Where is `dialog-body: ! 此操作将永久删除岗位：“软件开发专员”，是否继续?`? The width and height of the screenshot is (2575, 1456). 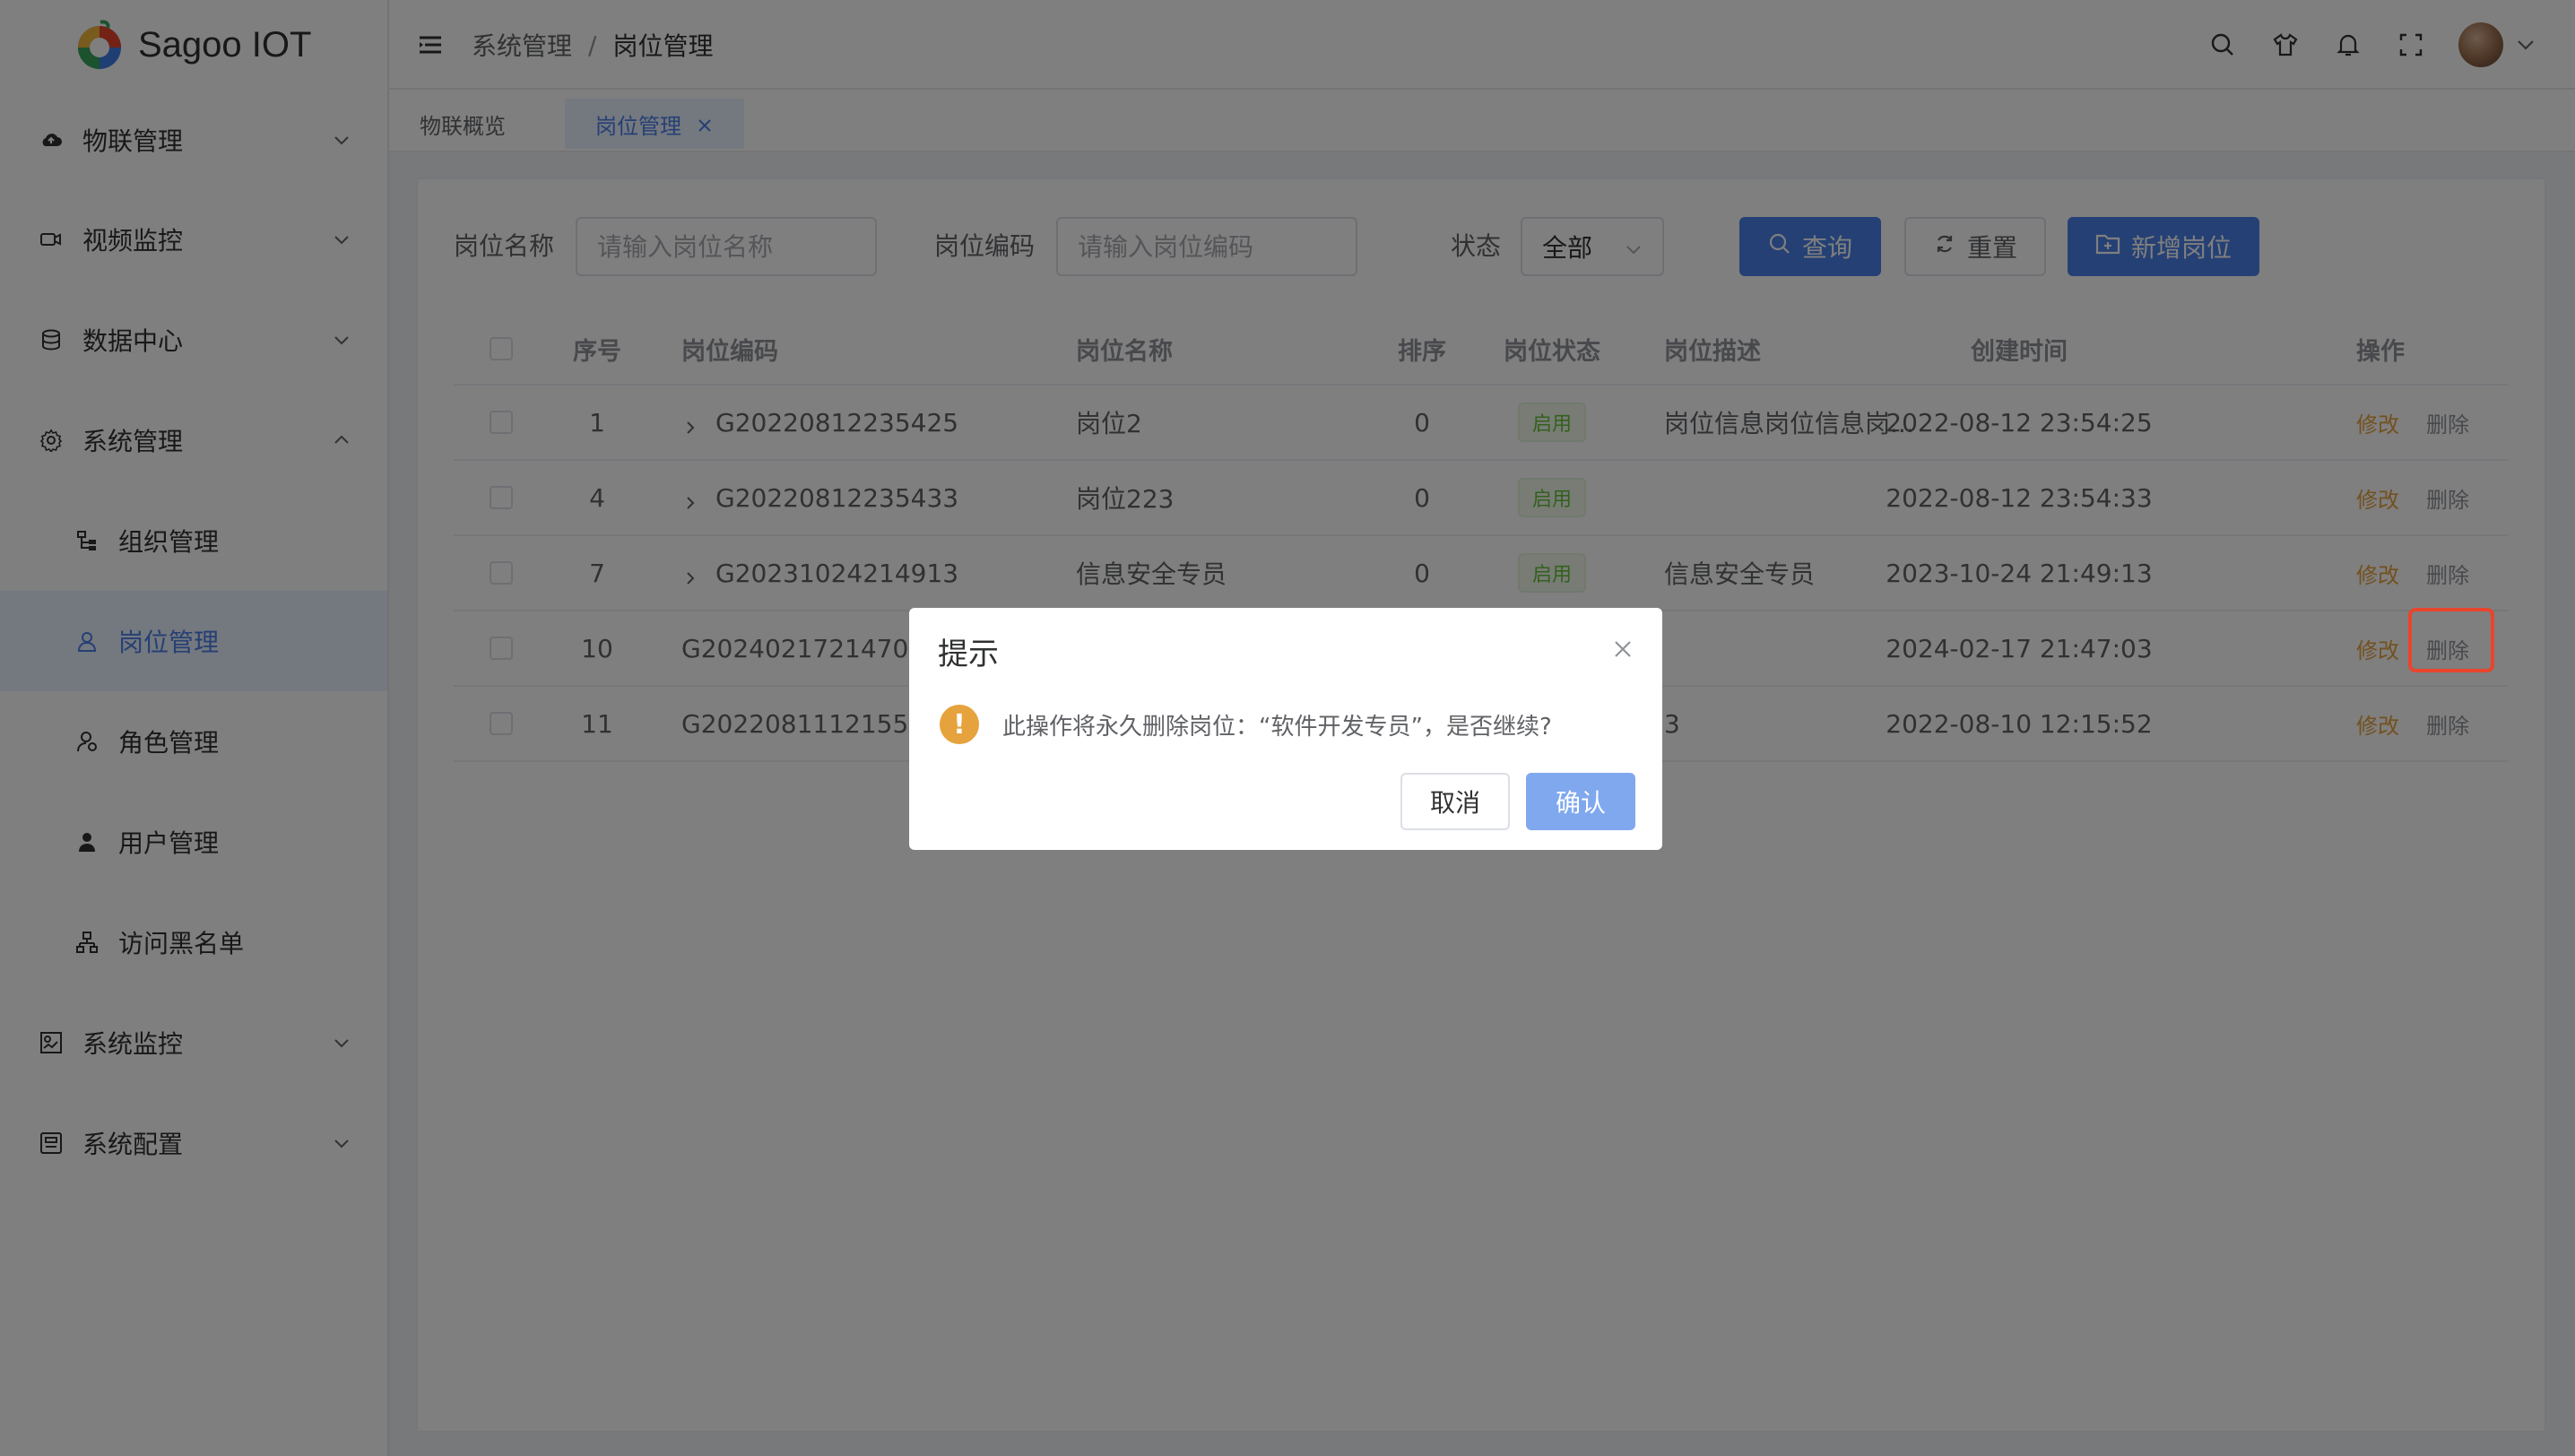
dialog-body: ! 此操作将永久删除岗位：“软件开发专员”，是否继续? is located at coordinates (1246, 725).